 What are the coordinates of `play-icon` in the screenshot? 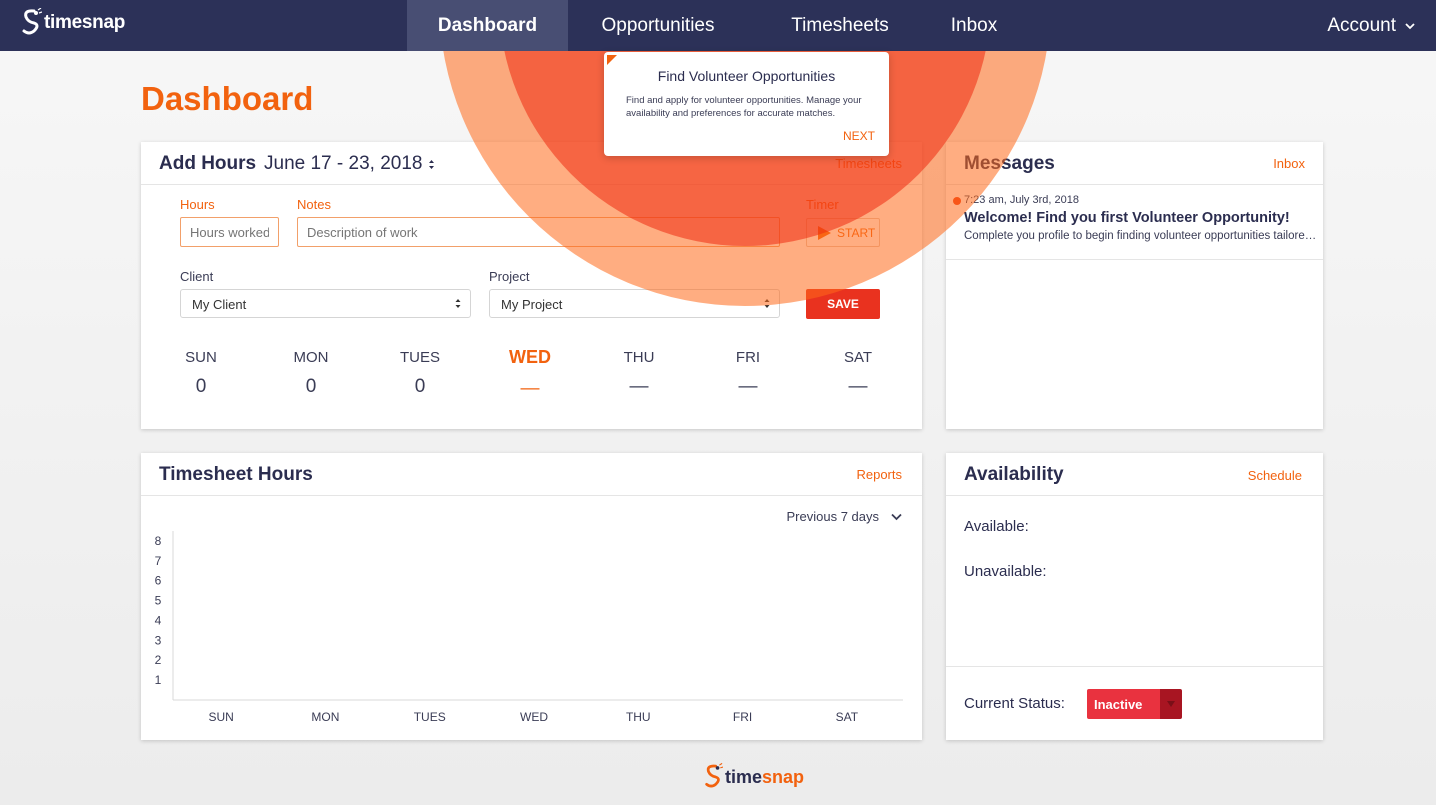 It's located at (824, 232).